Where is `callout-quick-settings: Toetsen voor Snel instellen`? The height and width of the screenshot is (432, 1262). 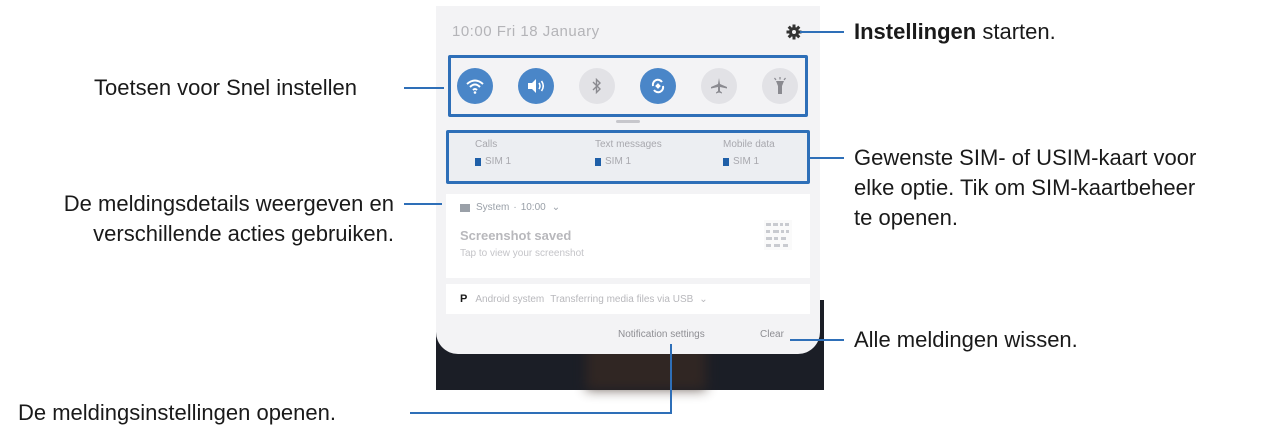 callout-quick-settings: Toetsen voor Snel instellen is located at coordinates (225, 87).